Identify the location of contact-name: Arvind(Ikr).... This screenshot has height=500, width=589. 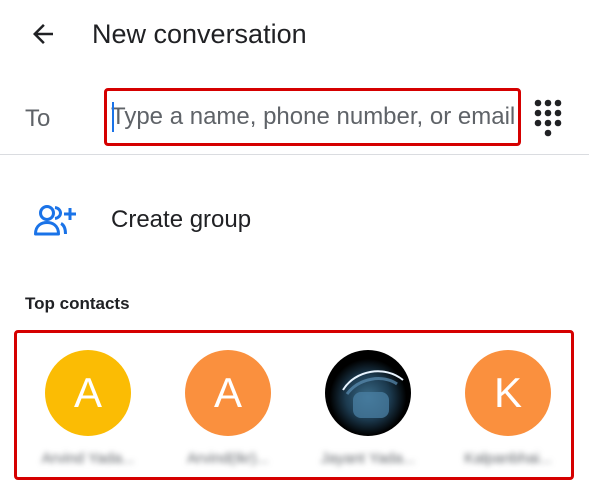
(228, 458).